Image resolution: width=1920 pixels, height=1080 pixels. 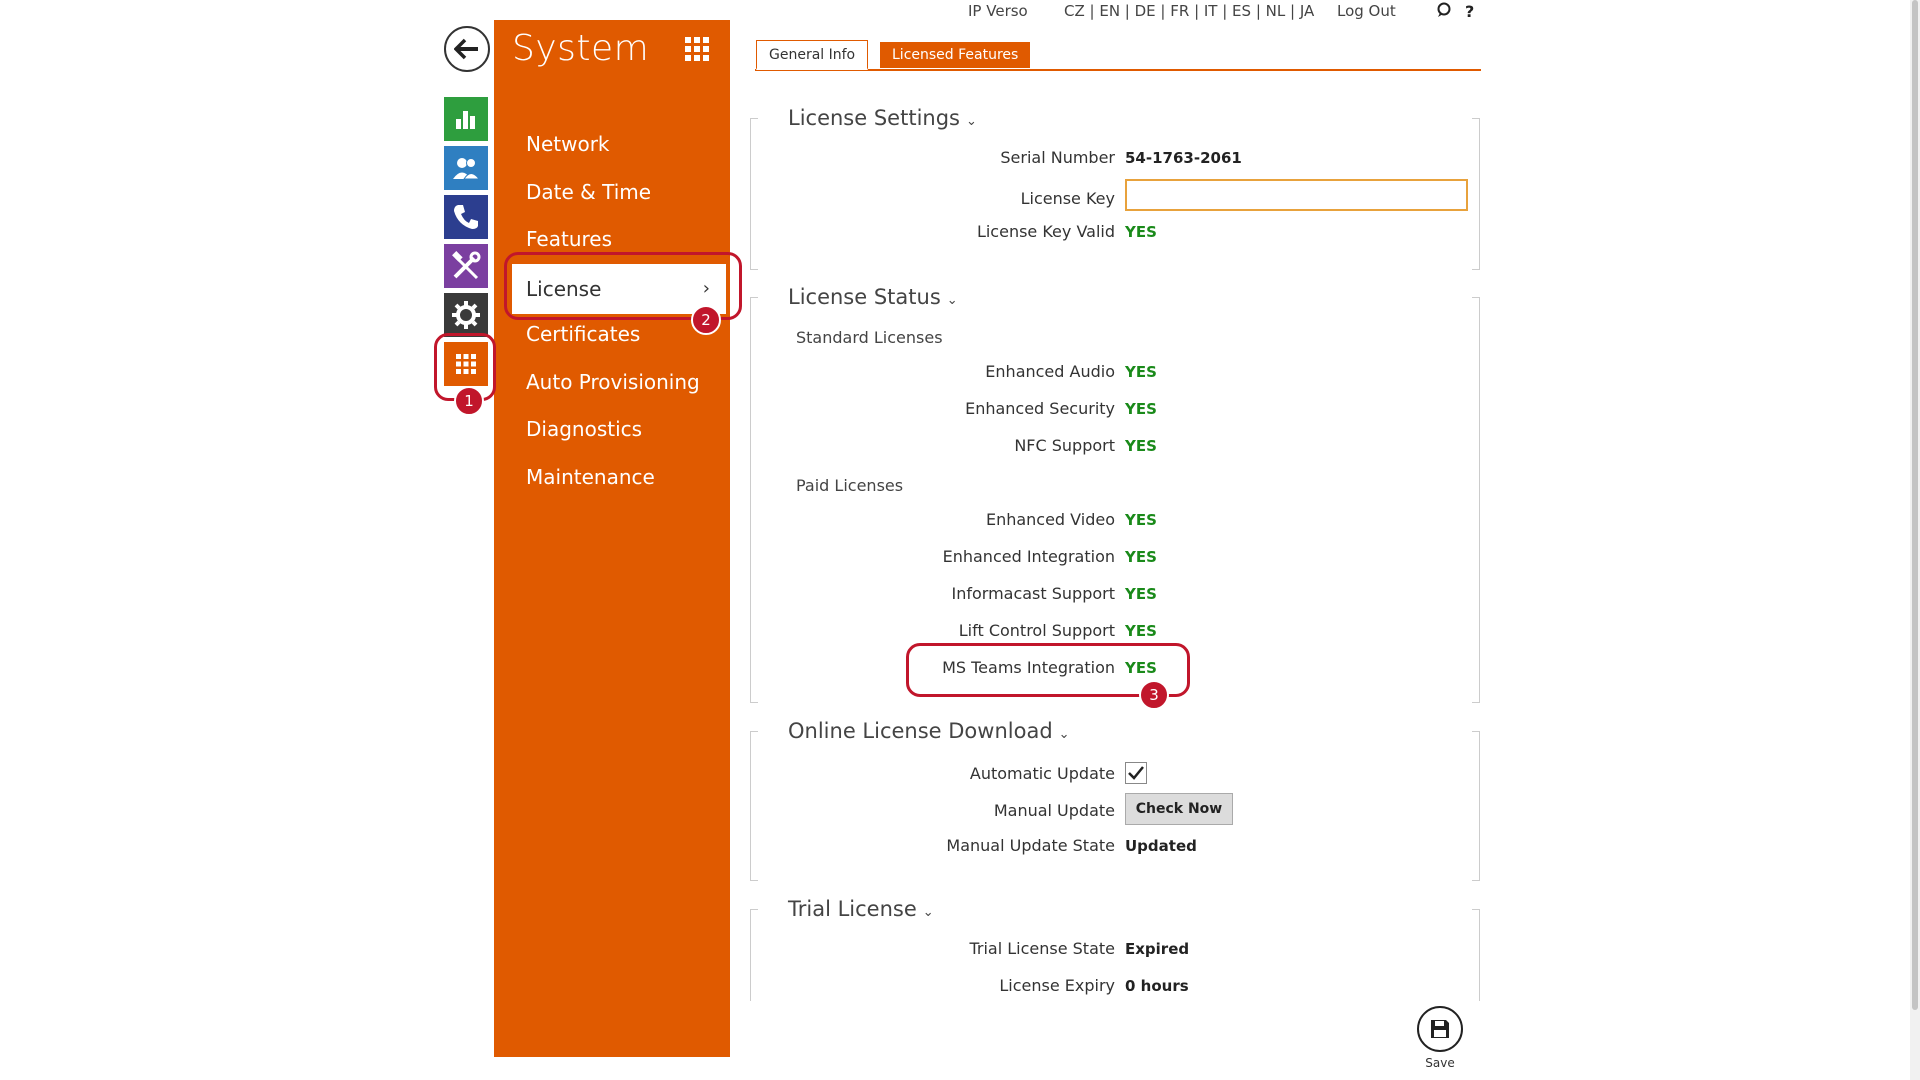 I want to click on license-row: Informacast Support YES, so click(x=1115, y=595).